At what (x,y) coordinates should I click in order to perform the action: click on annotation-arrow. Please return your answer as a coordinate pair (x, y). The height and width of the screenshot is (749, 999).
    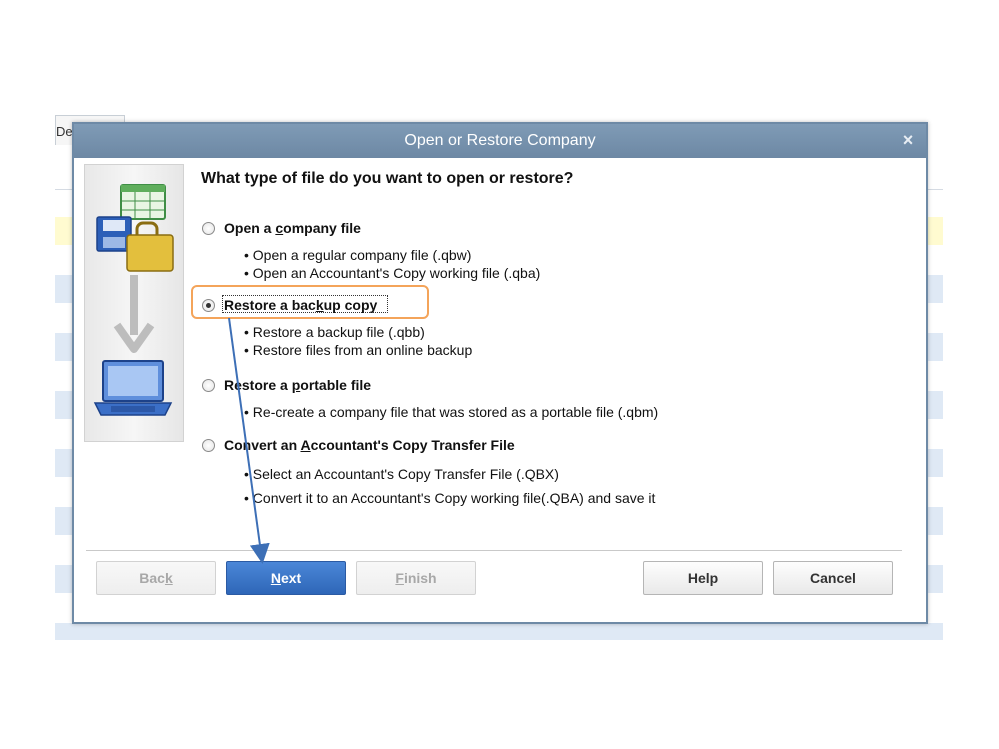
    Looking at the image, I should click on (249, 440).